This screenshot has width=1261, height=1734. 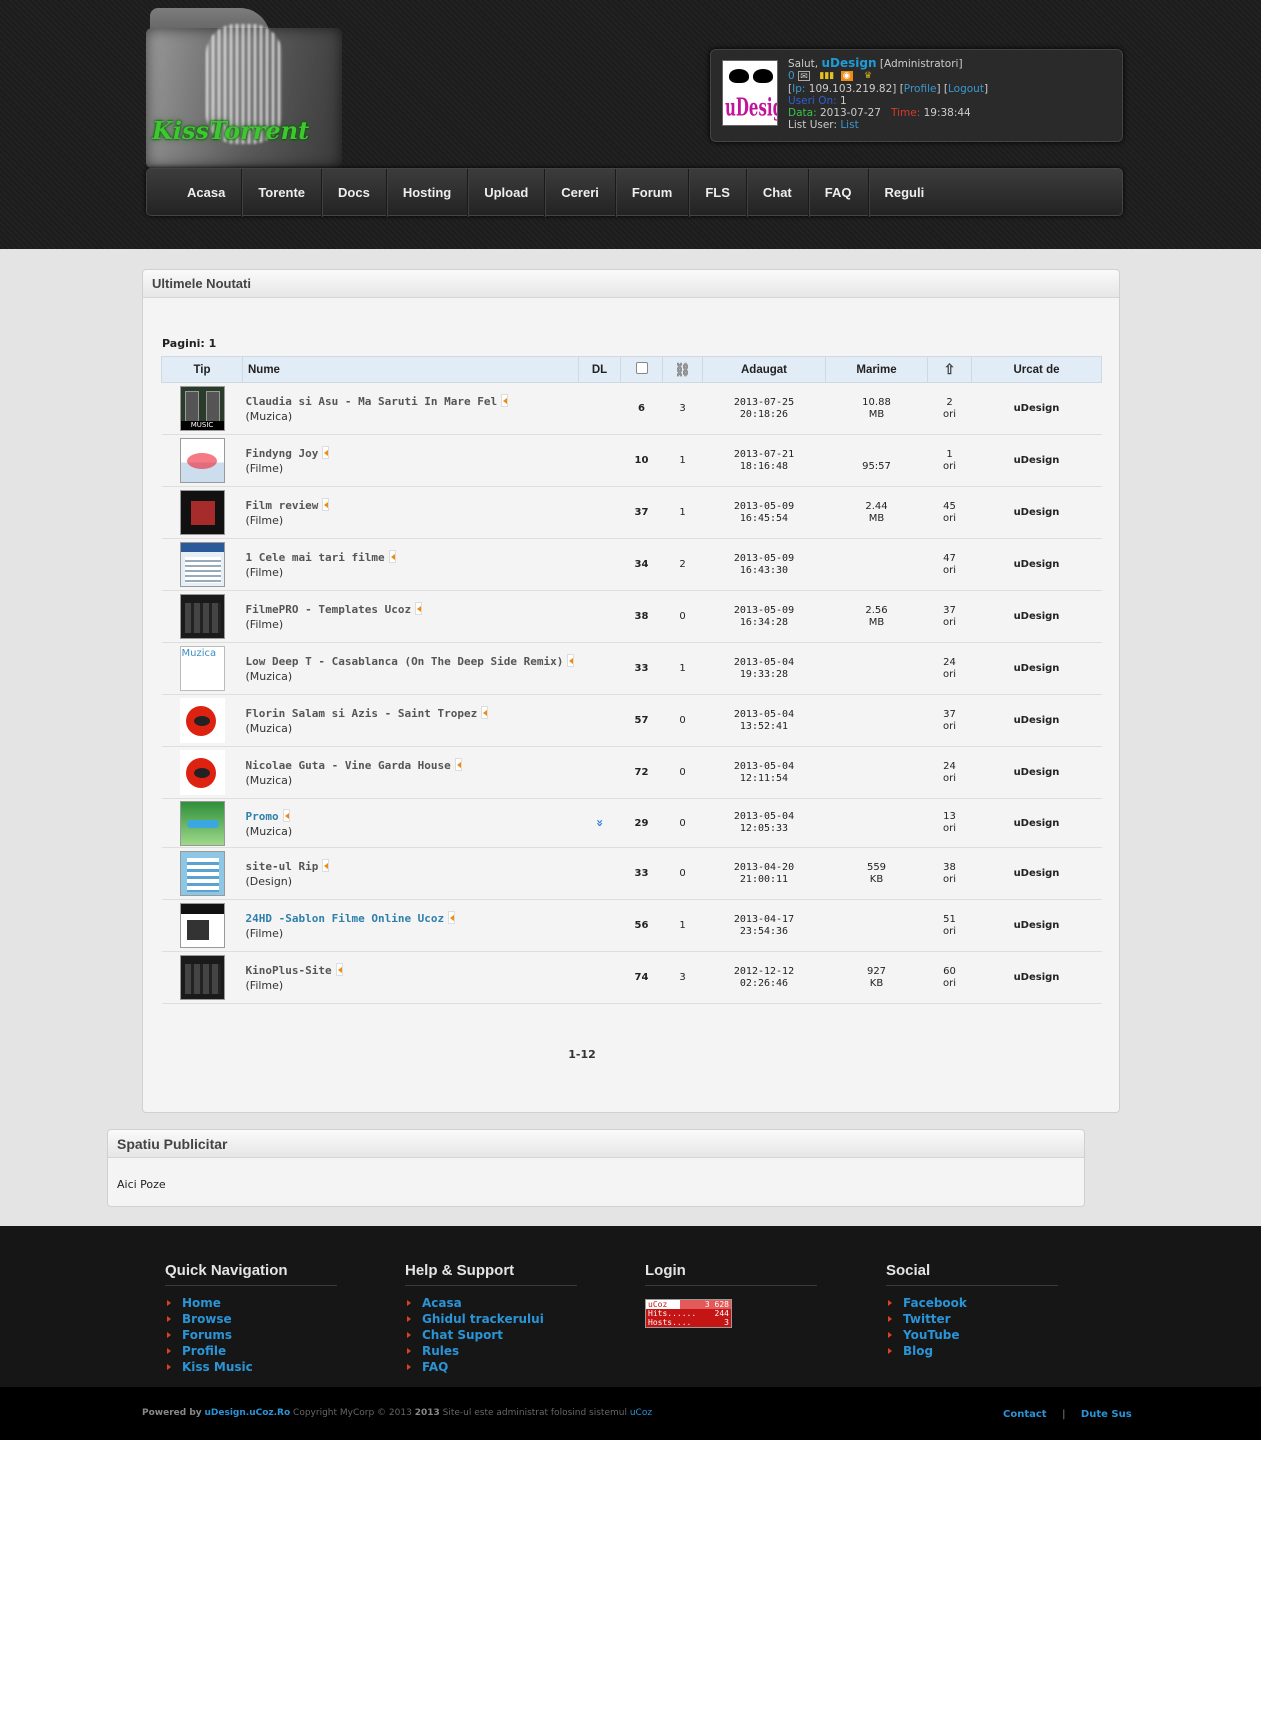 What do you see at coordinates (826, 76) in the screenshot?
I see `stats-icon: ▮▮▮` at bounding box center [826, 76].